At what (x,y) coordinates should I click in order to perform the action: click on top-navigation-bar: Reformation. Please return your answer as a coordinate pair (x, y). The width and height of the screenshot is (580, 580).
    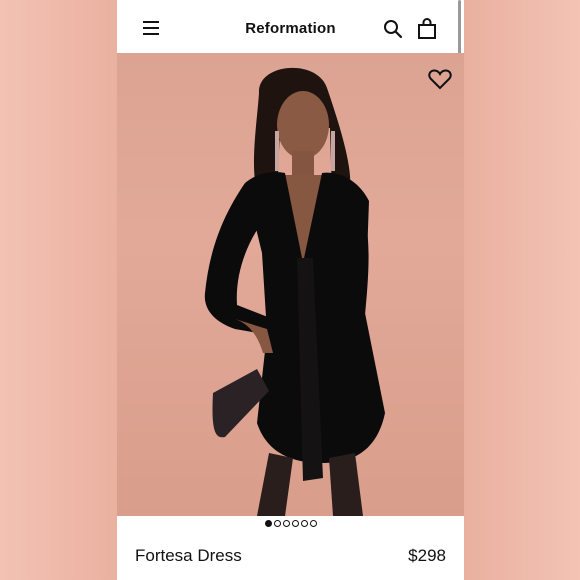
    Looking at the image, I should click on (290, 28).